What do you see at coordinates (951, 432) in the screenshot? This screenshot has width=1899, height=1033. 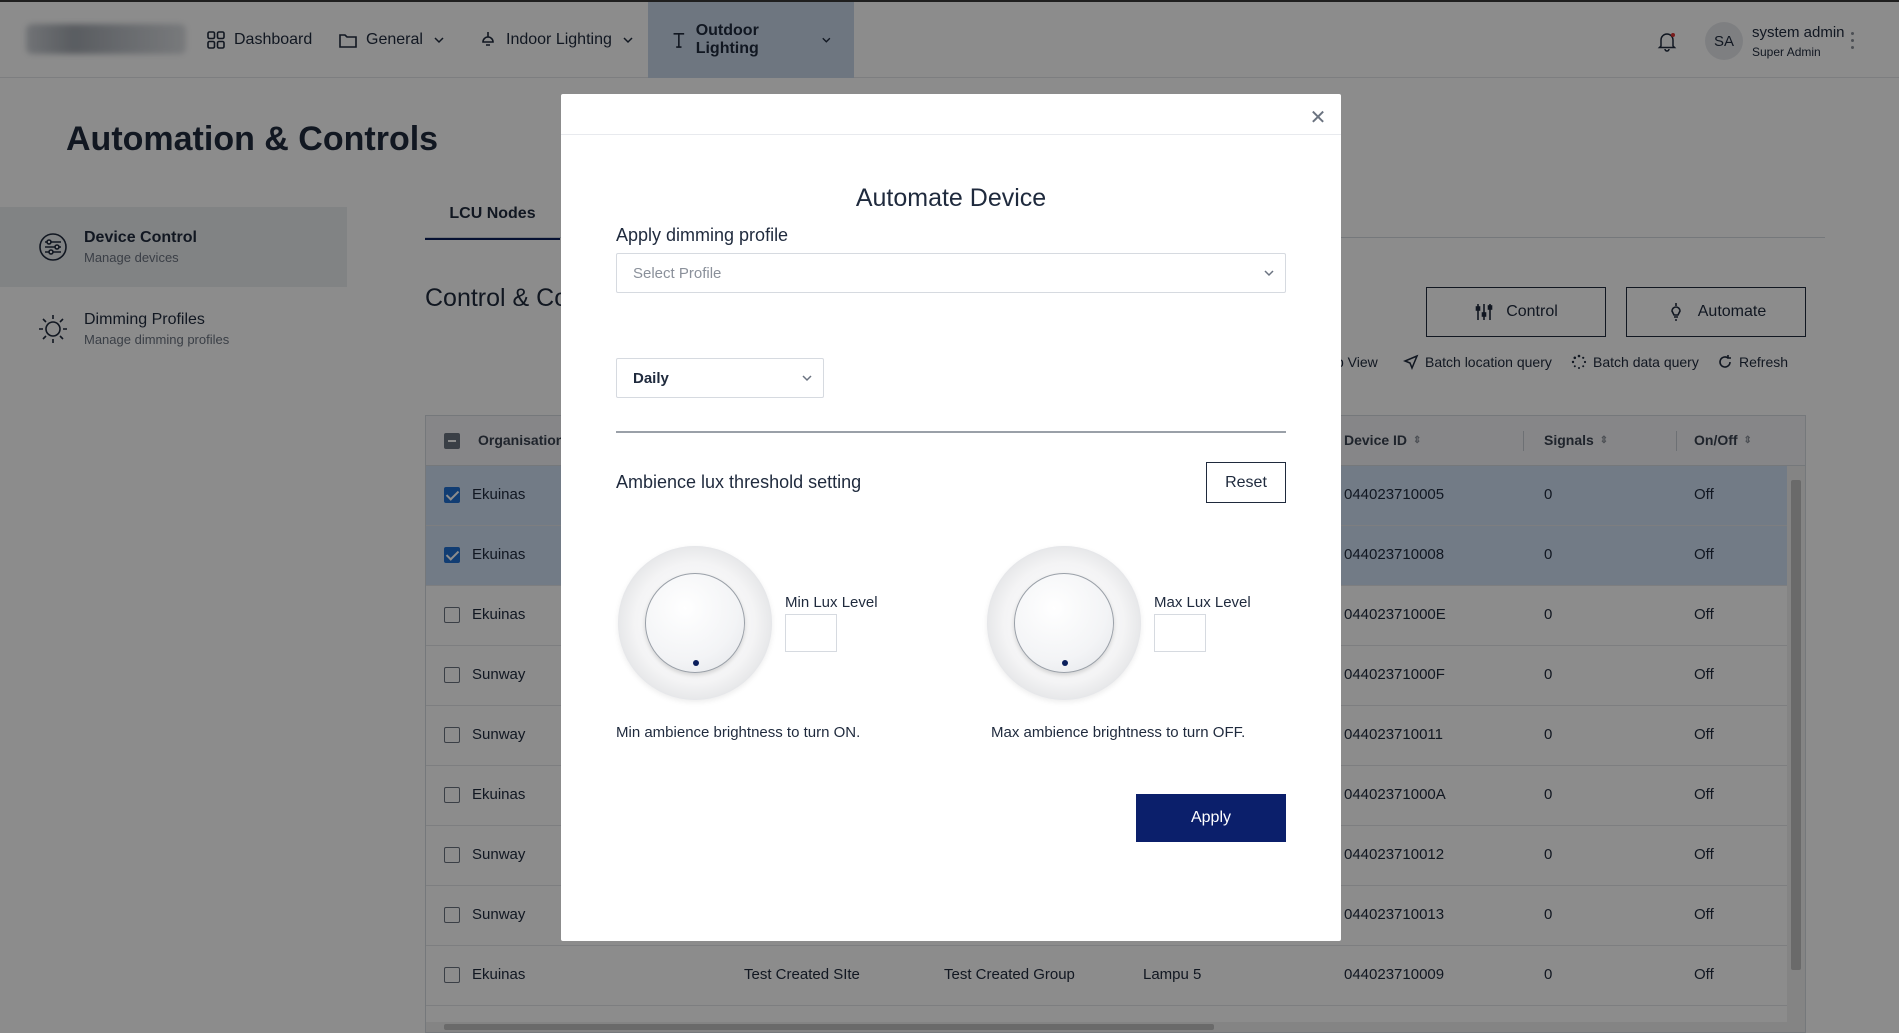 I see `section-divider` at bounding box center [951, 432].